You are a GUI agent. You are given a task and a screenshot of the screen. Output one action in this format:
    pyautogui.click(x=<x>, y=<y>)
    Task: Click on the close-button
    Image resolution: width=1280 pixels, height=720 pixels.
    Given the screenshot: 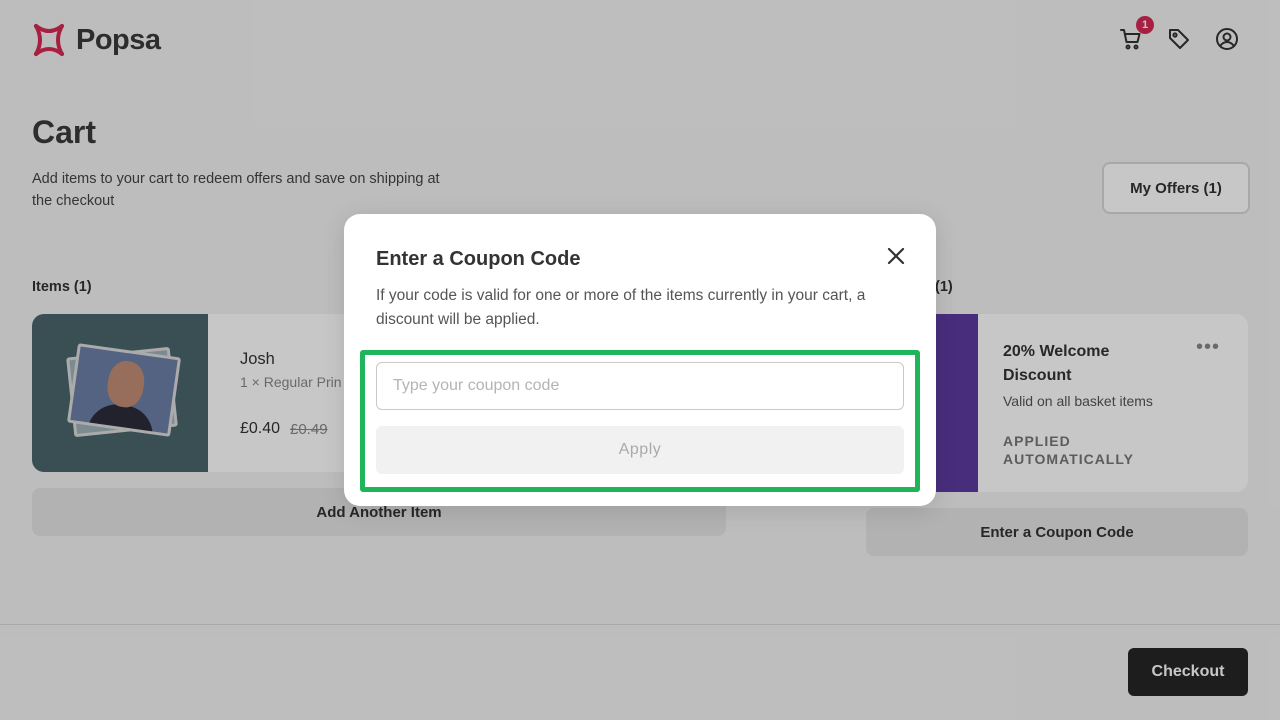 What is the action you would take?
    pyautogui.click(x=896, y=256)
    